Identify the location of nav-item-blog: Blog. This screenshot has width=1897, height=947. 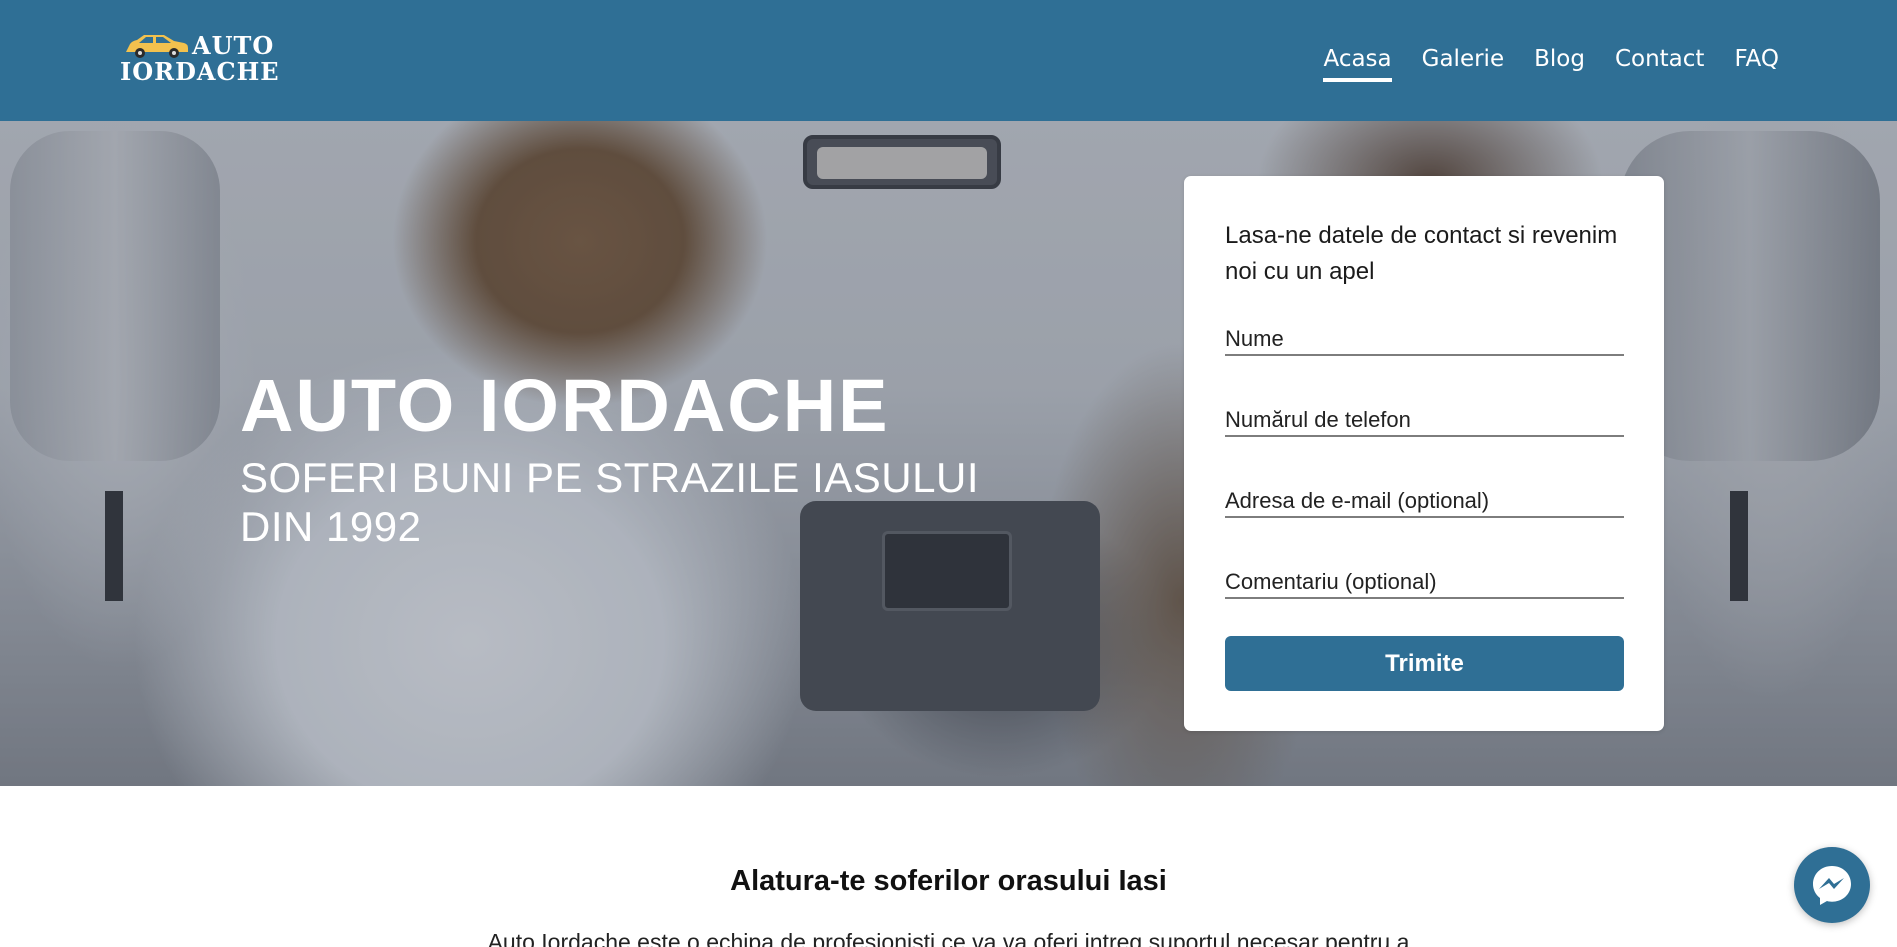
(1559, 63).